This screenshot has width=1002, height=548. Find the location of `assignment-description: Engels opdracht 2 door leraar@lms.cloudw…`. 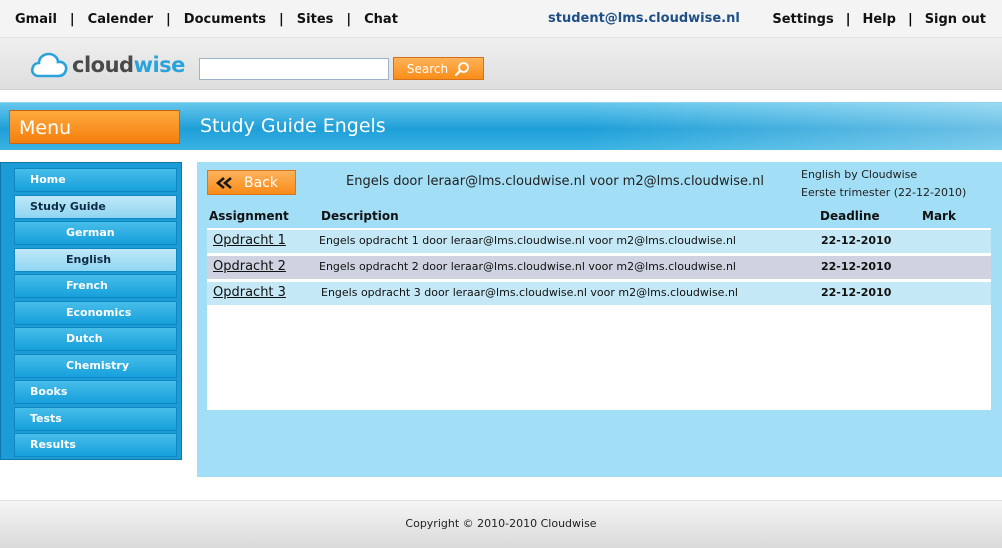

assignment-description: Engels opdracht 2 door leraar@lms.cloudw… is located at coordinates (527, 266).